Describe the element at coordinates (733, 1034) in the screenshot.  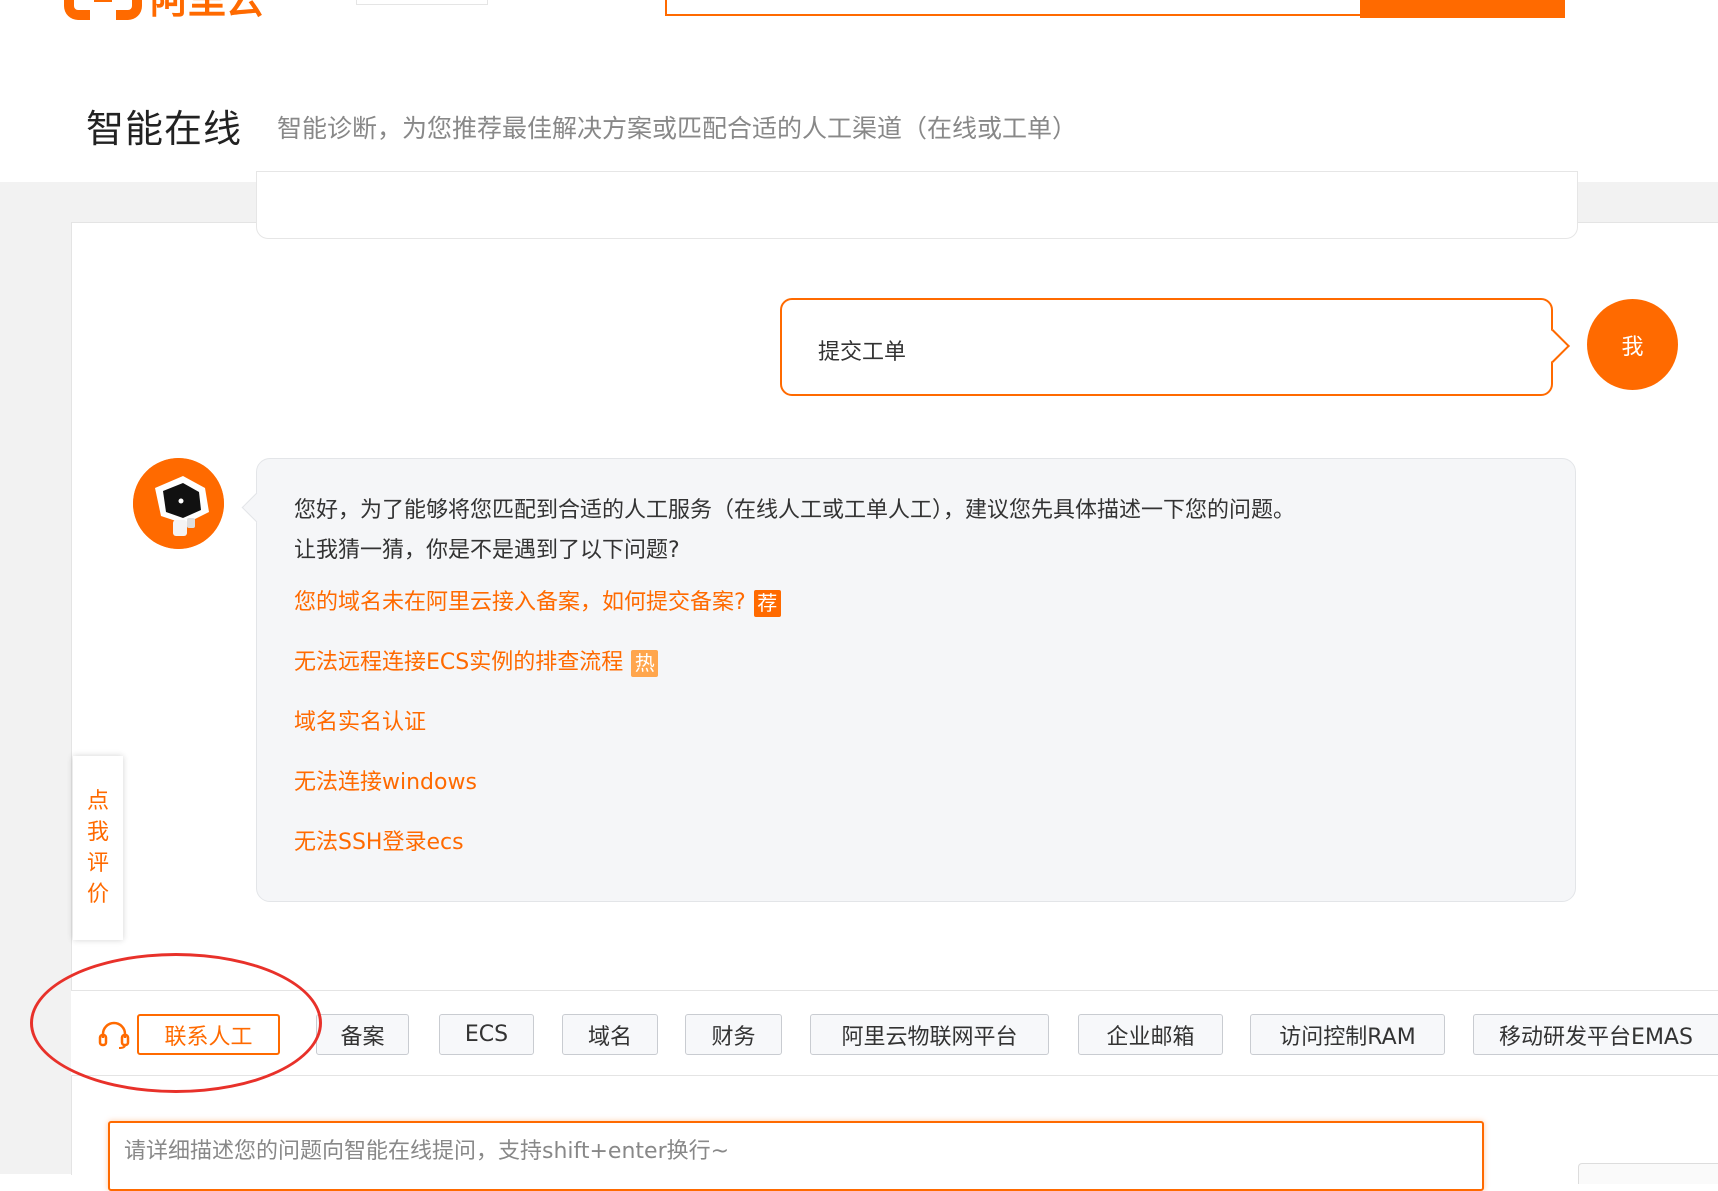
I see `quick-tag-finance: 财务` at that location.